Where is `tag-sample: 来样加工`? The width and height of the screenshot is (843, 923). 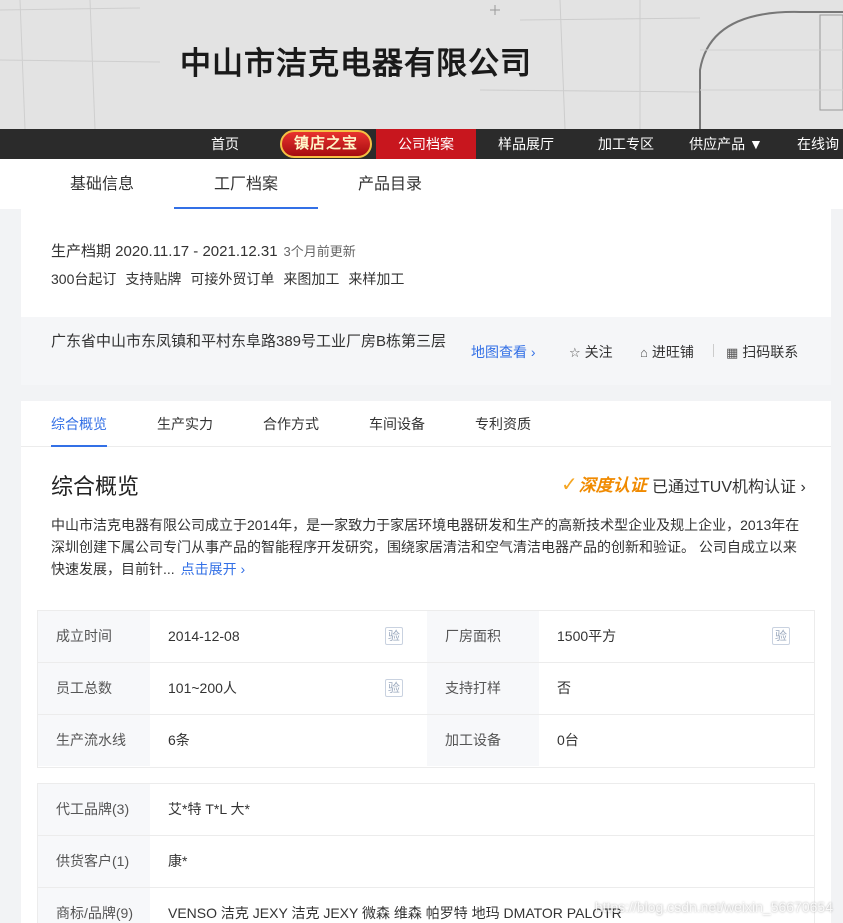 tag-sample: 来样加工 is located at coordinates (376, 279).